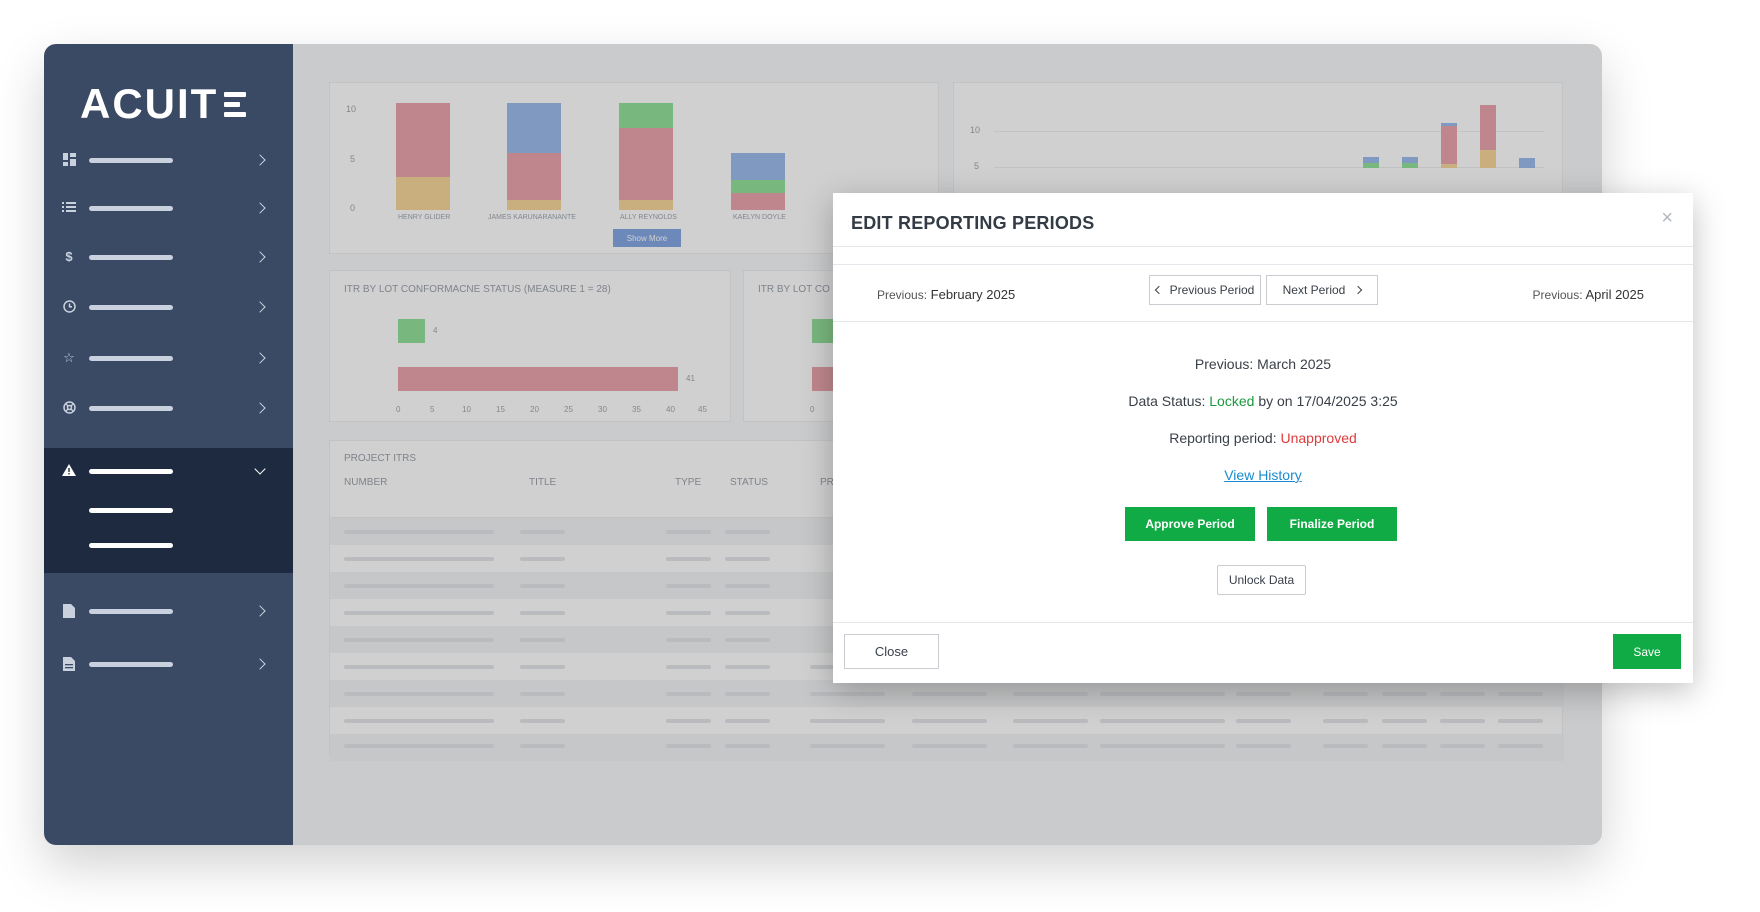 This screenshot has width=1760, height=912. I want to click on acuite-logo: ACUIT, so click(163, 104).